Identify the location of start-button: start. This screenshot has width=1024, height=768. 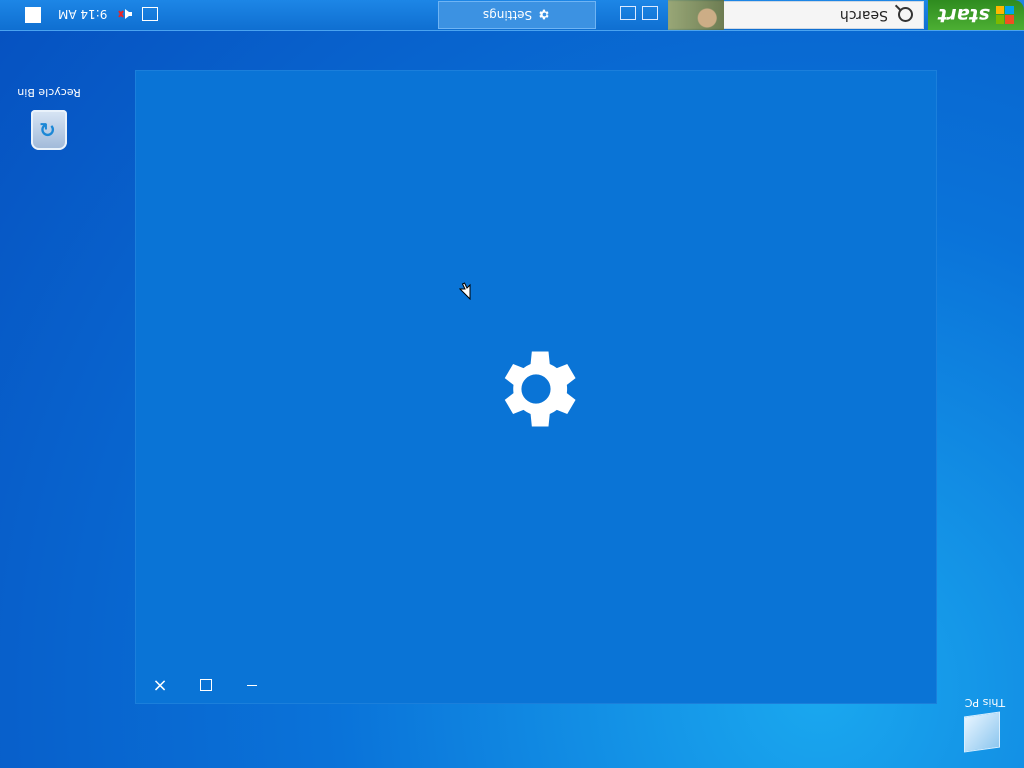
(976, 15).